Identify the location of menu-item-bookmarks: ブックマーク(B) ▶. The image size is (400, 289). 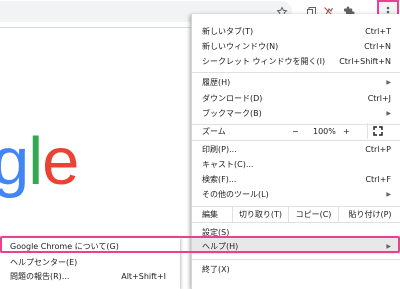
(296, 113).